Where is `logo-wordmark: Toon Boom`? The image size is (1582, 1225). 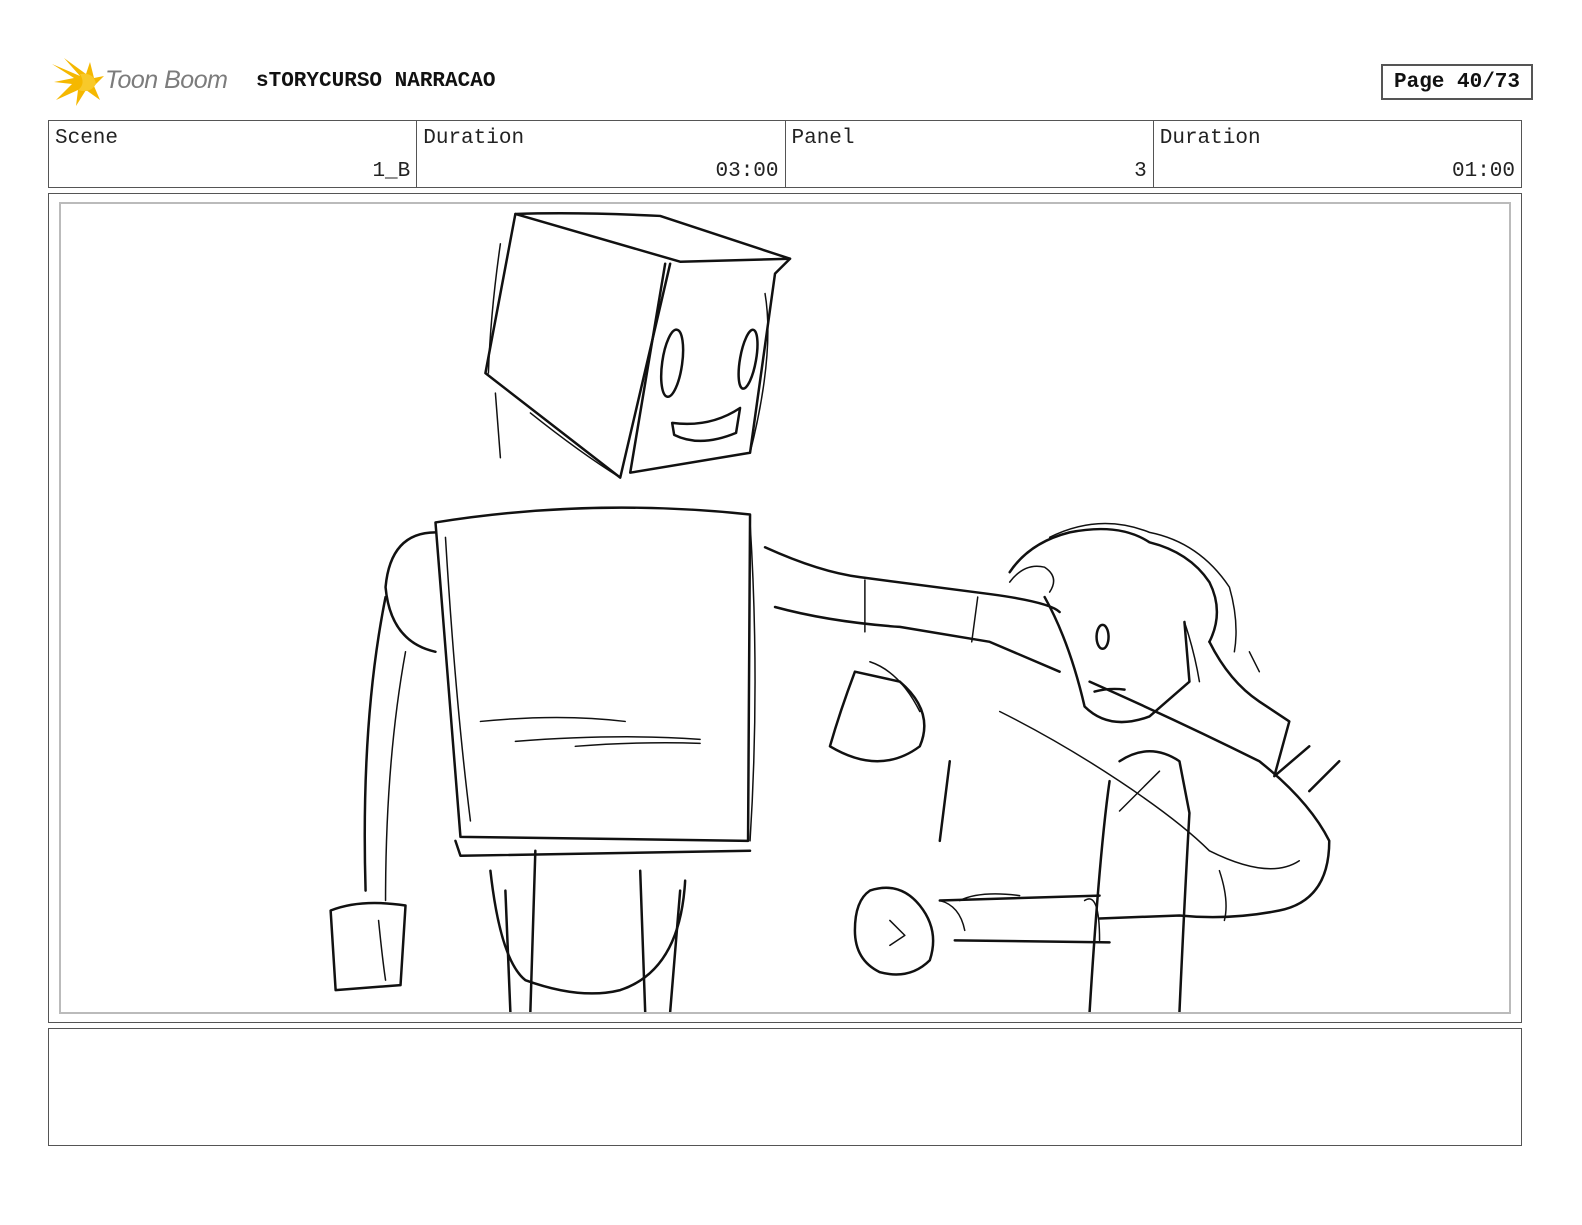
logo-wordmark: Toon Boom is located at coordinates (166, 80).